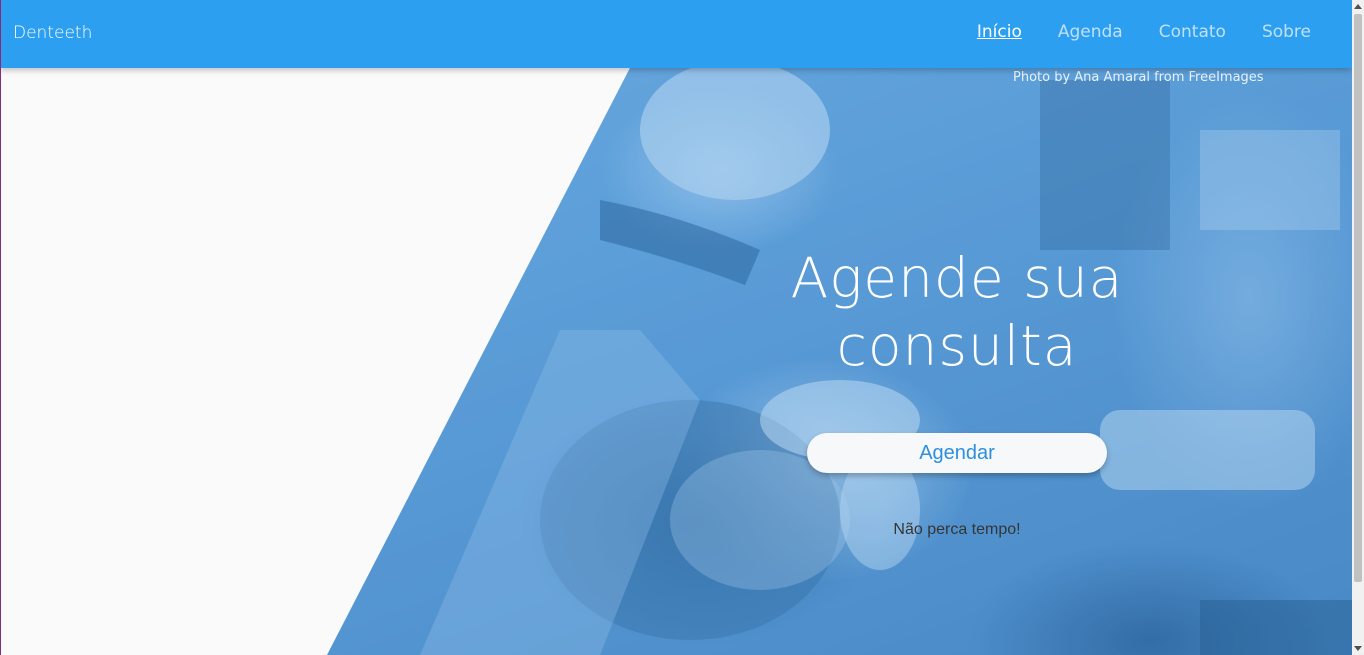 The height and width of the screenshot is (655, 1364). What do you see at coordinates (1138, 77) in the screenshot?
I see `photo-credit: Photo by Ana Amaral from FreeImages` at bounding box center [1138, 77].